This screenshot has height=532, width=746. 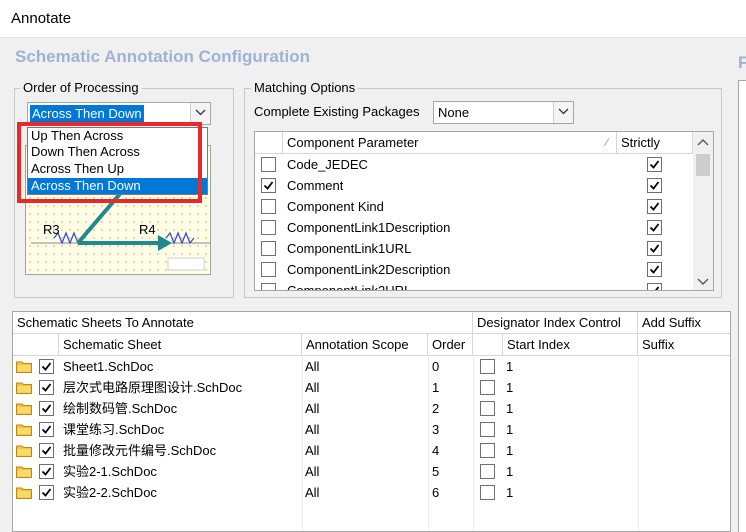 What do you see at coordinates (349, 248) in the screenshot?
I see `param-name: ComponentLink1URL` at bounding box center [349, 248].